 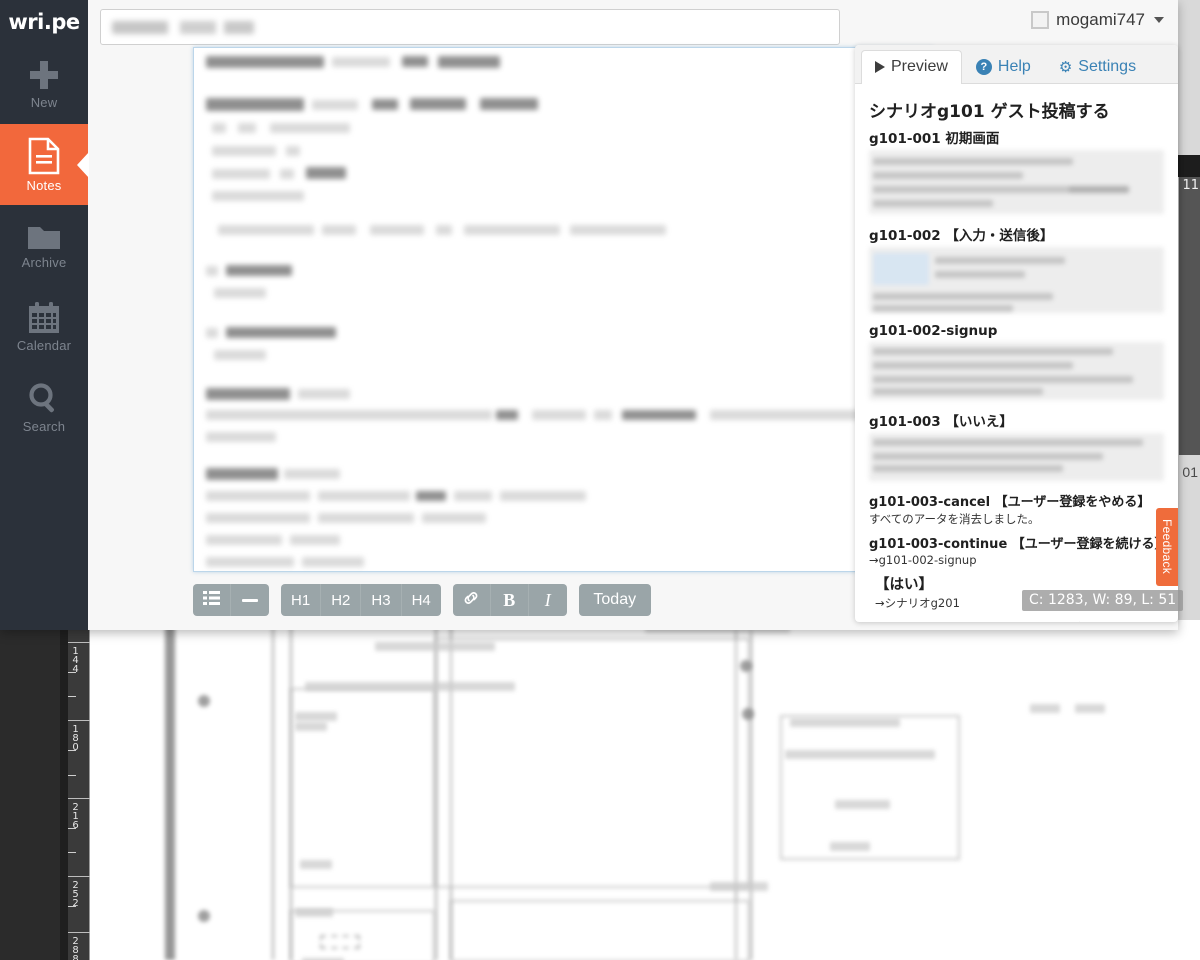 I want to click on toolbar-group-list, so click(x=231, y=600).